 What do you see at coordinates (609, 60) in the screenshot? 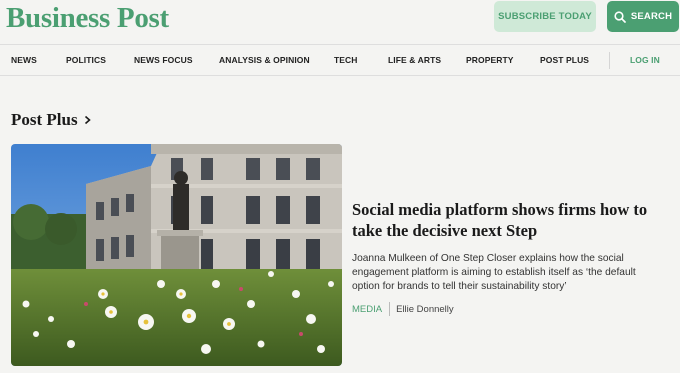
I see `nav-divider` at bounding box center [609, 60].